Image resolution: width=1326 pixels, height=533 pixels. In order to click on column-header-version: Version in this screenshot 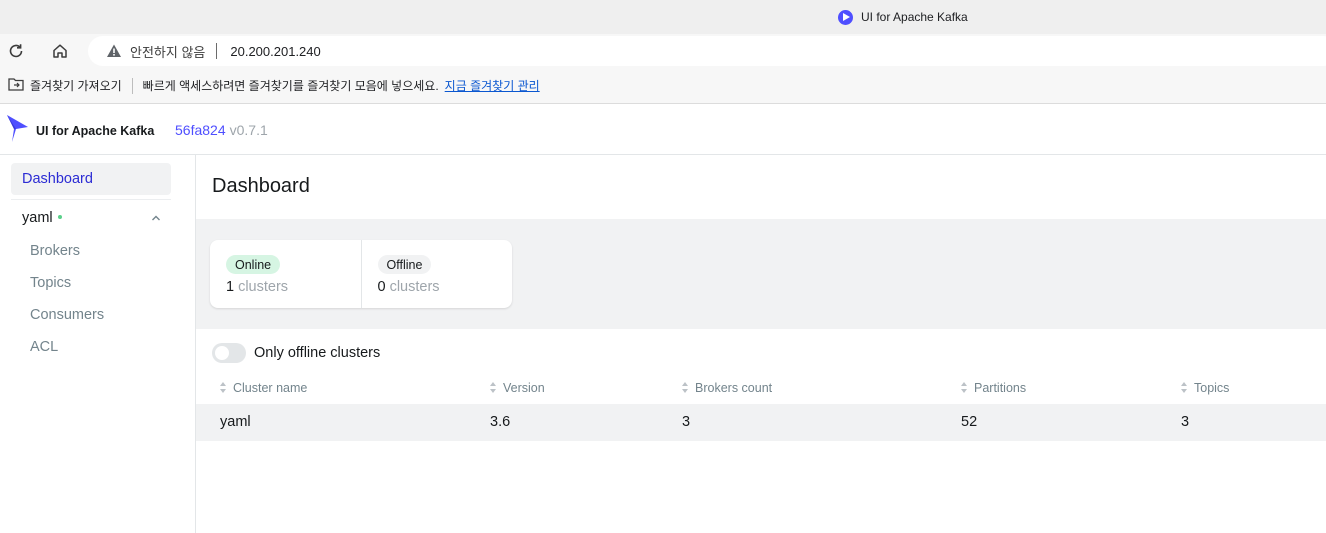, I will do `click(517, 388)`.